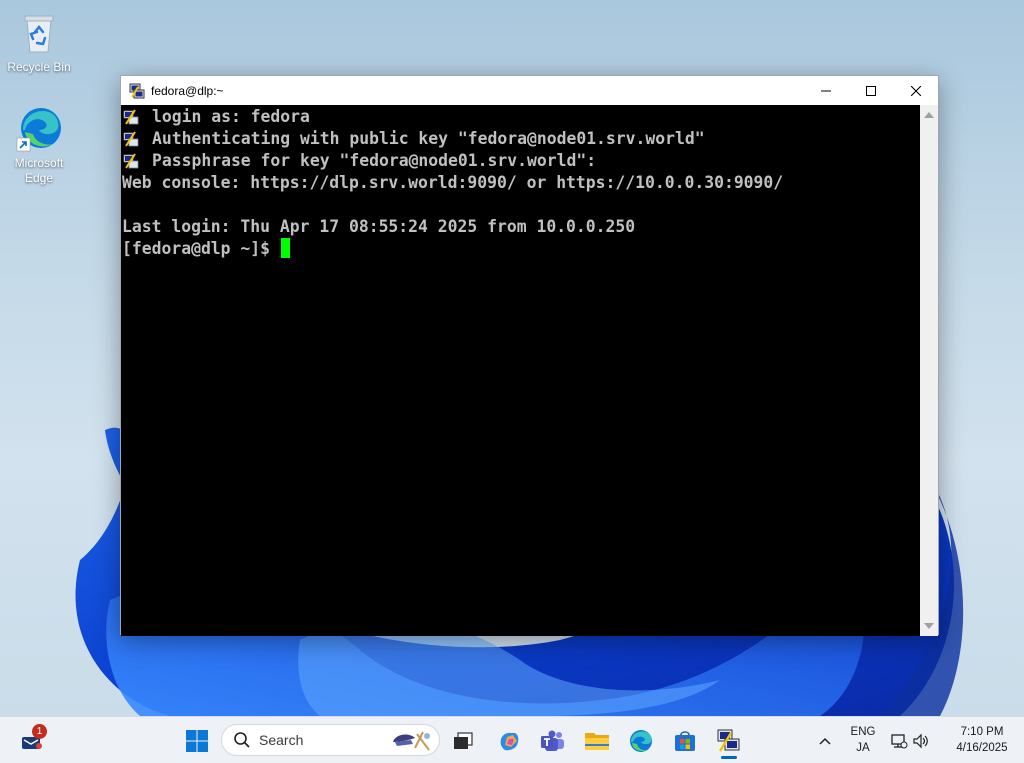 Image resolution: width=1024 pixels, height=763 pixels. I want to click on input-language-indicator: ENG JA, so click(863, 740).